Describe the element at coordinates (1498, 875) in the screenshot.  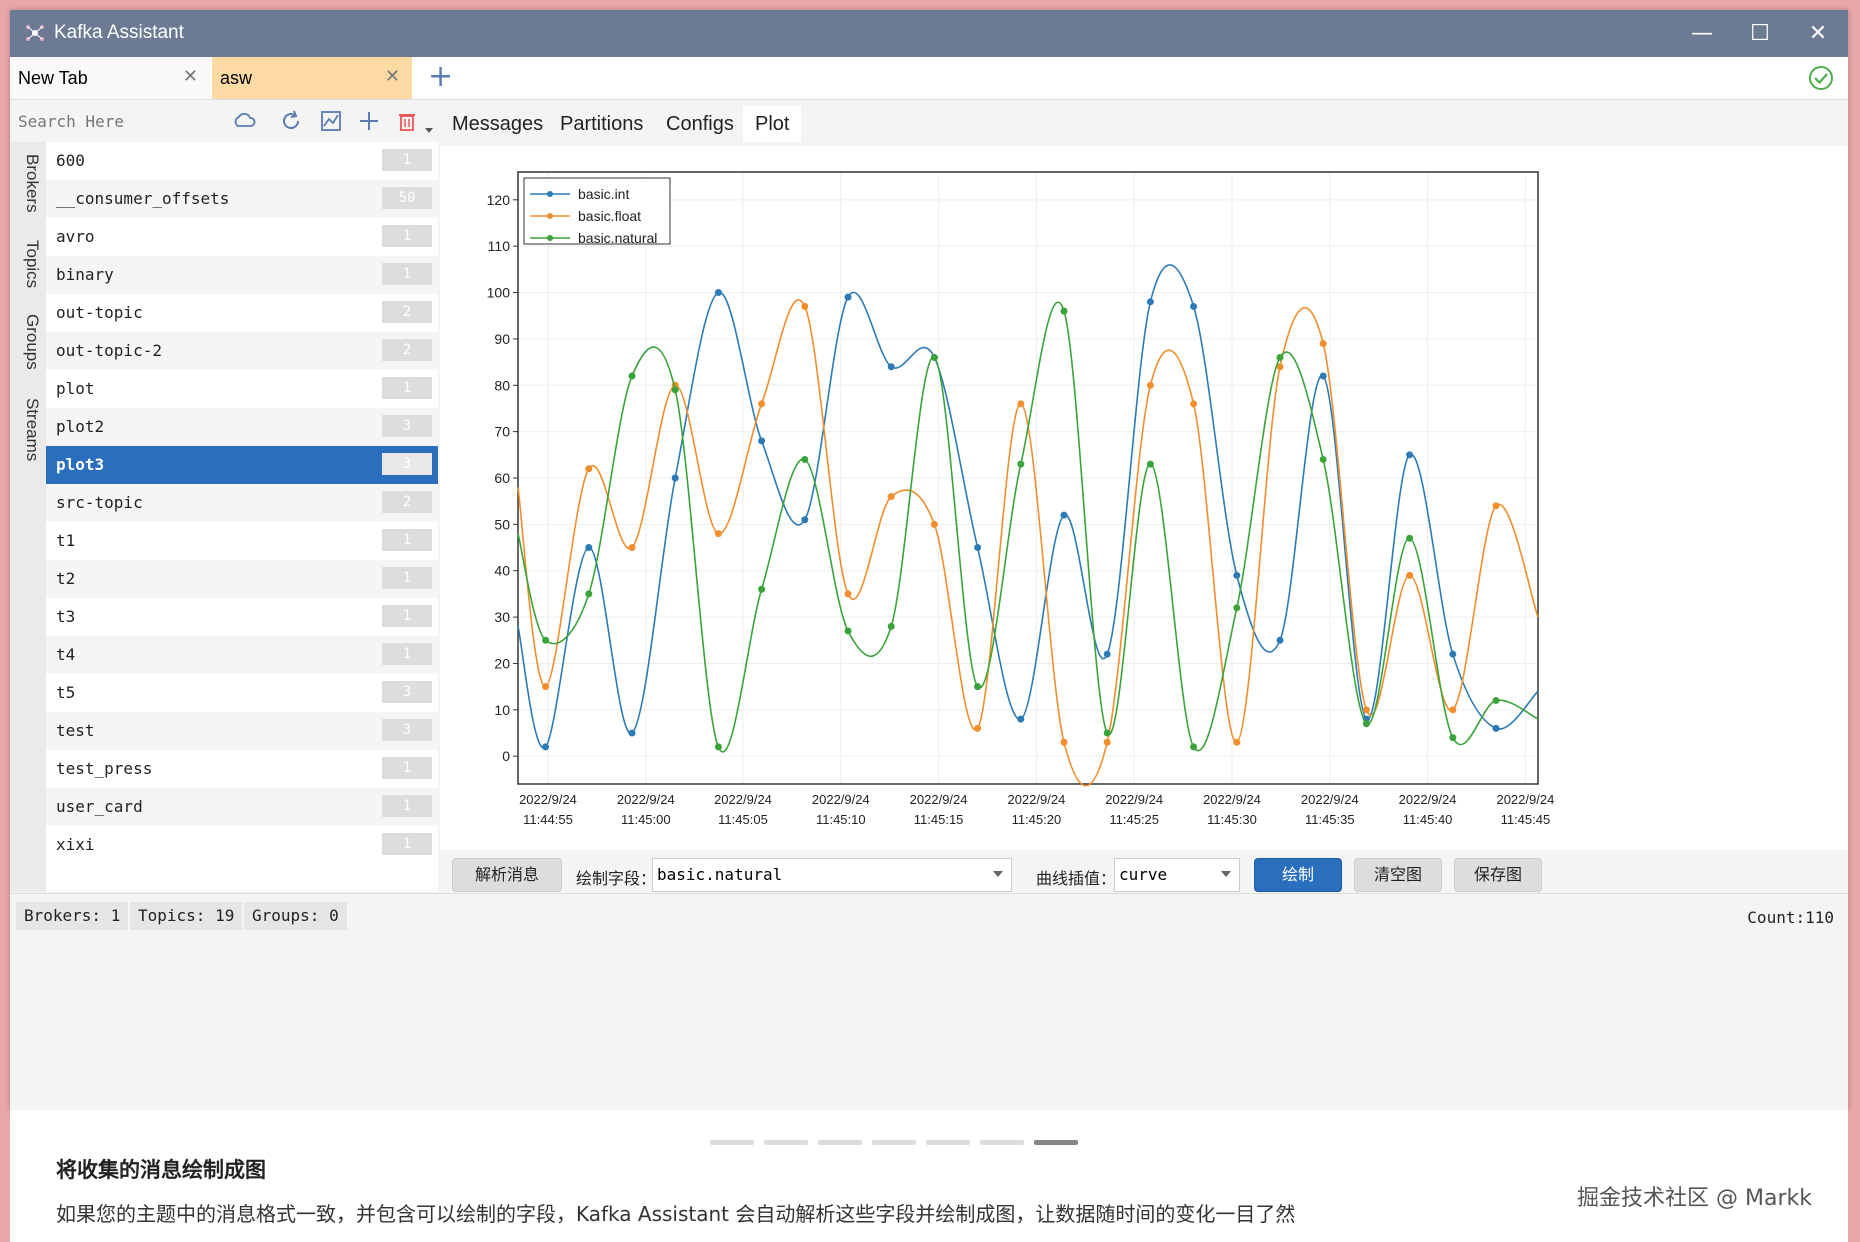
I see `save-plot-button: 保存图` at that location.